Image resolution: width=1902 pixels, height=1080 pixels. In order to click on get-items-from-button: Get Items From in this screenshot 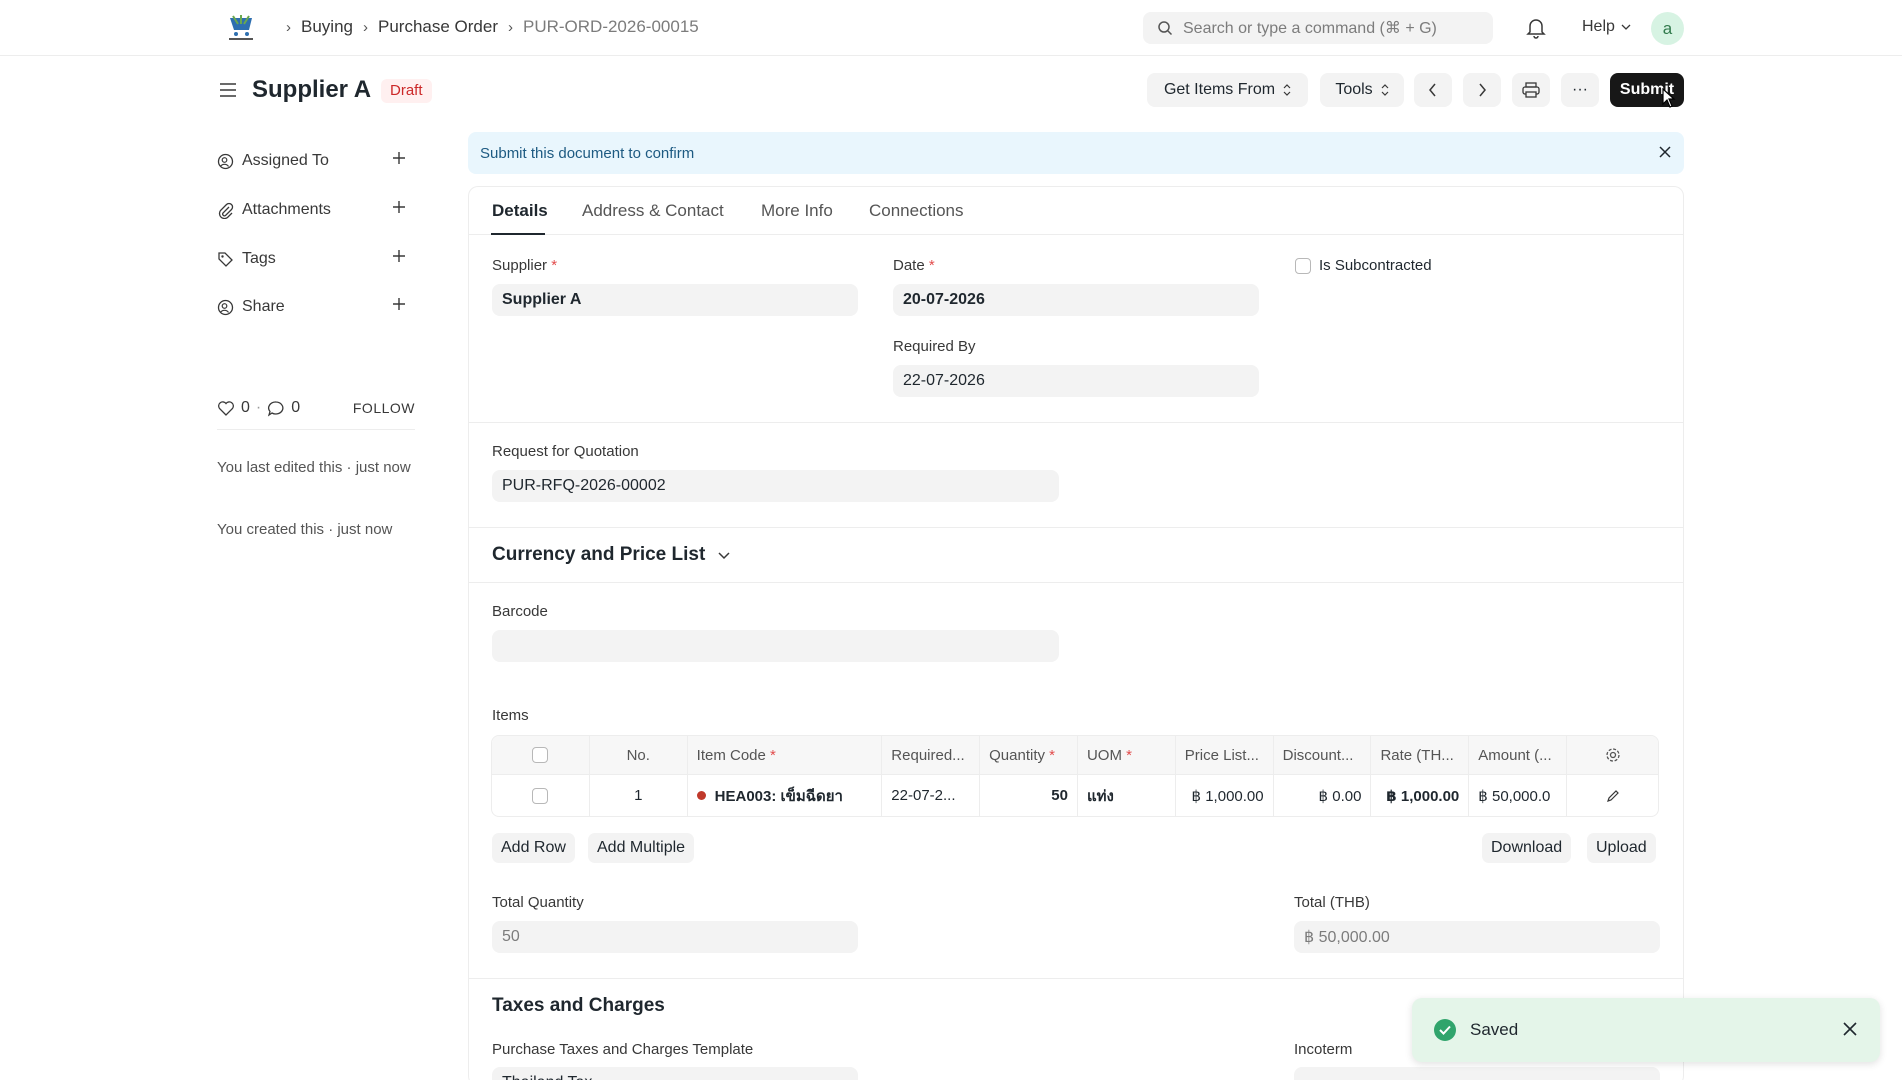, I will do `click(1227, 90)`.